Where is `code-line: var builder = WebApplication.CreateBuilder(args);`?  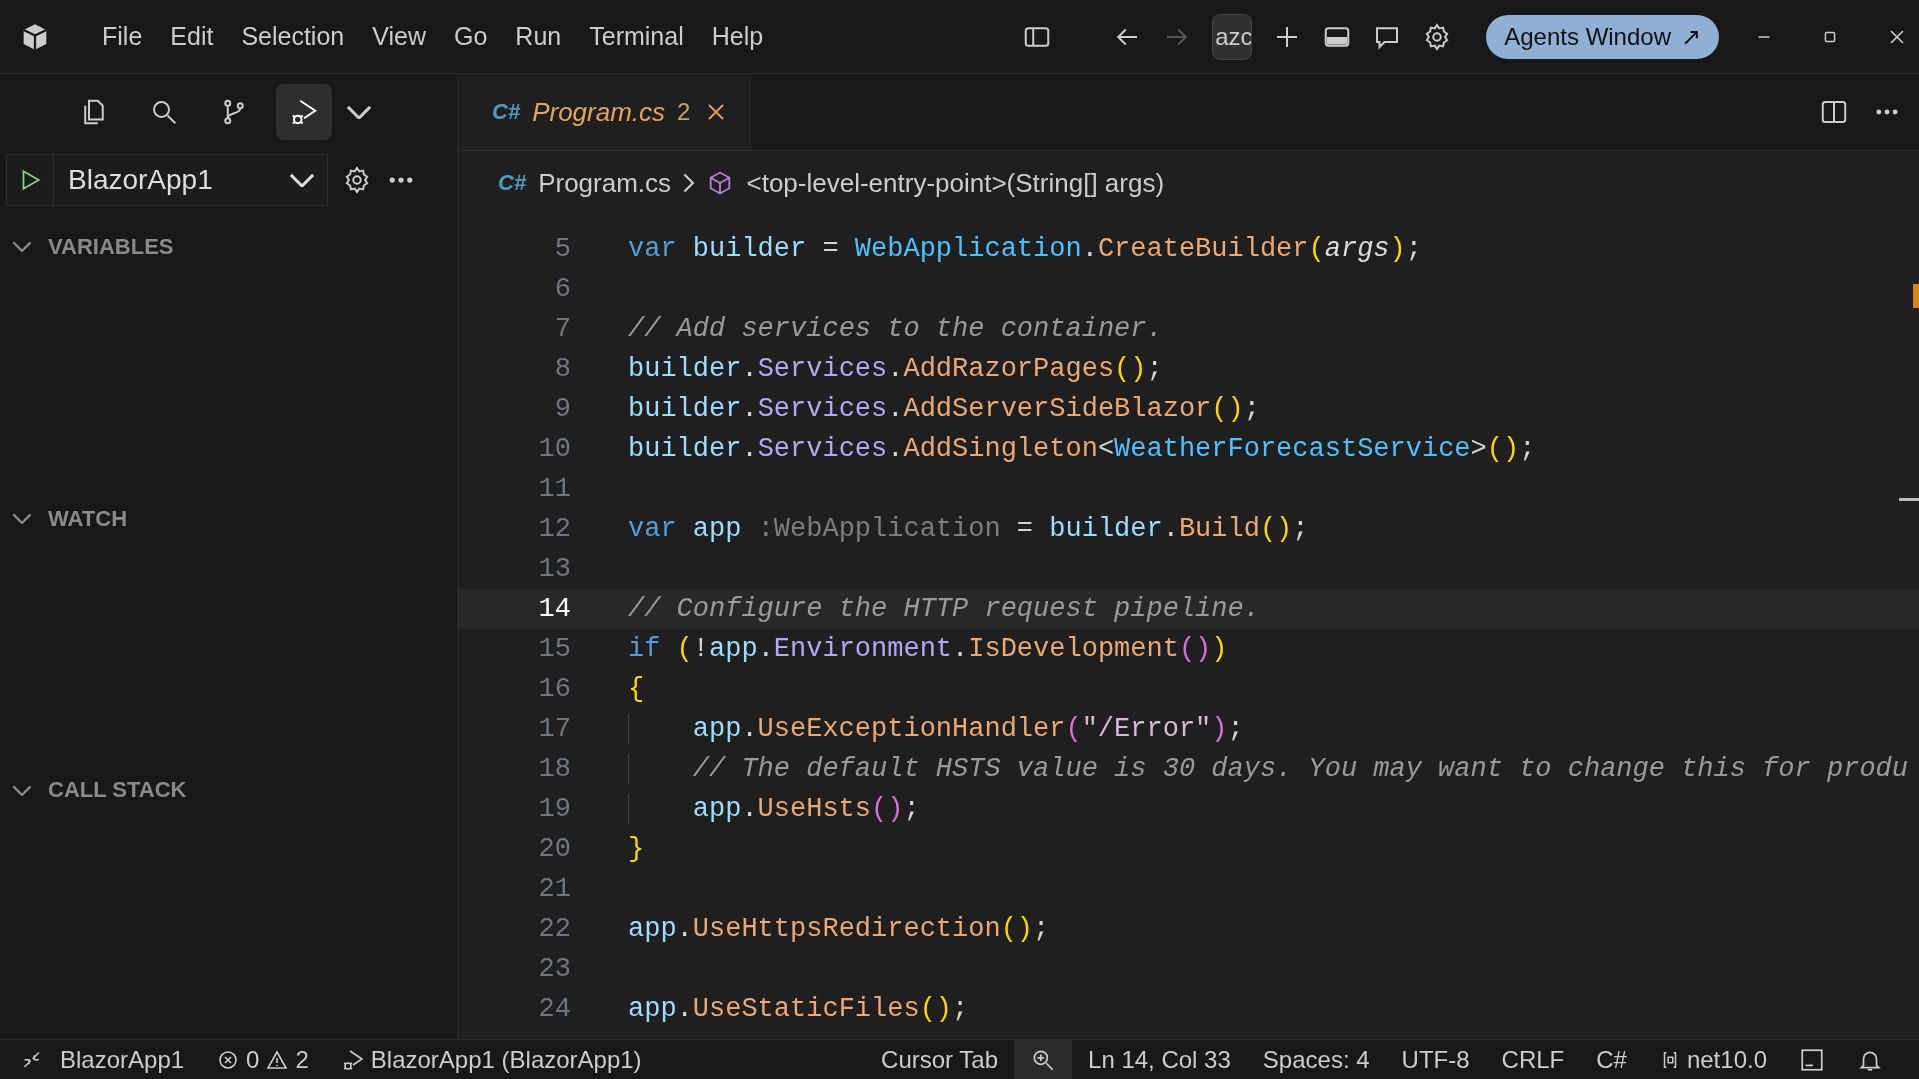
code-line: var builder = WebApplication.CreateBuilder(args); is located at coordinates (1025, 249).